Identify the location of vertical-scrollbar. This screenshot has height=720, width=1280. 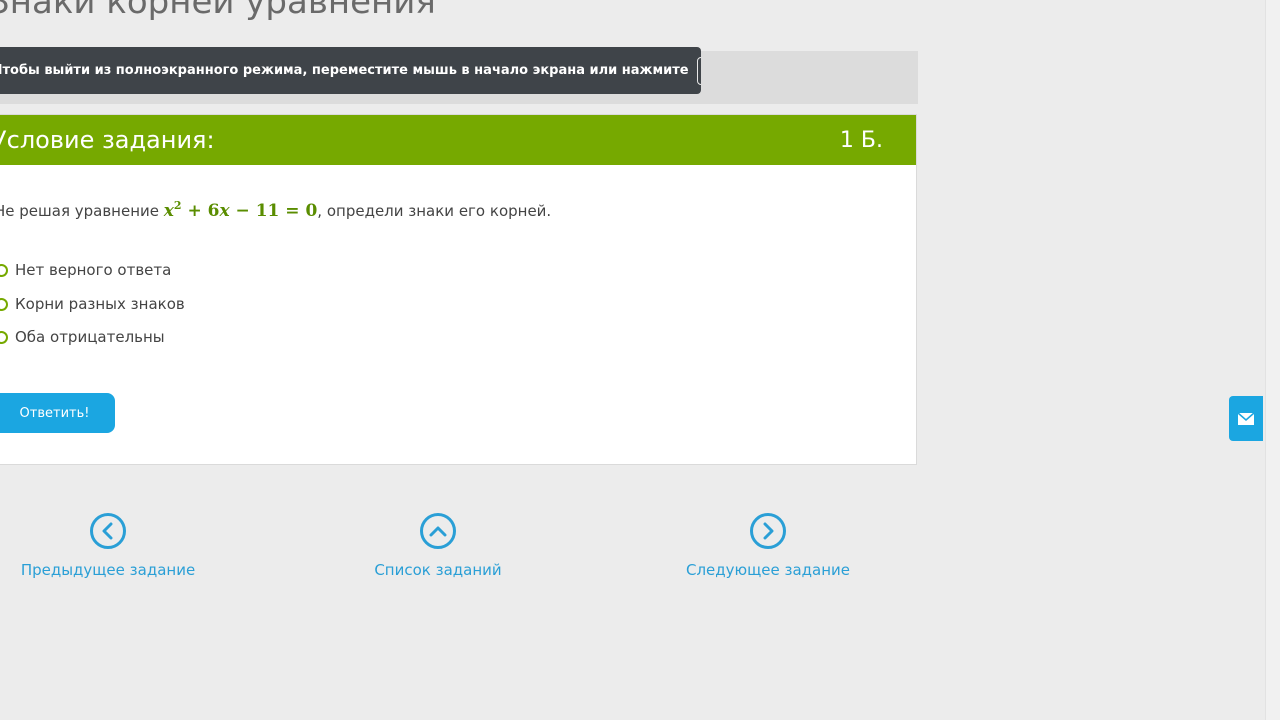
(1272, 360).